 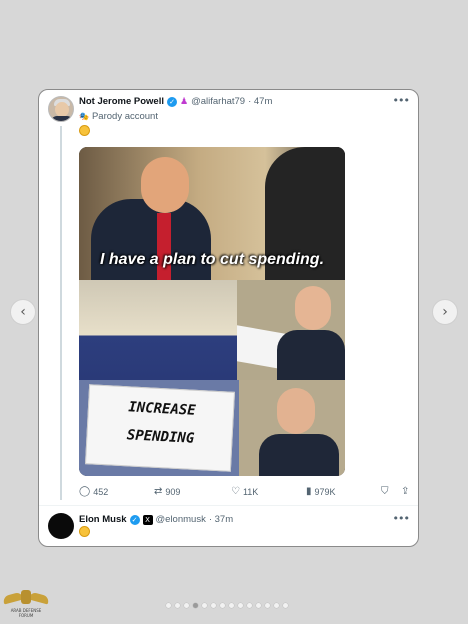 I want to click on views-button: ▮ 979K, so click(x=321, y=491).